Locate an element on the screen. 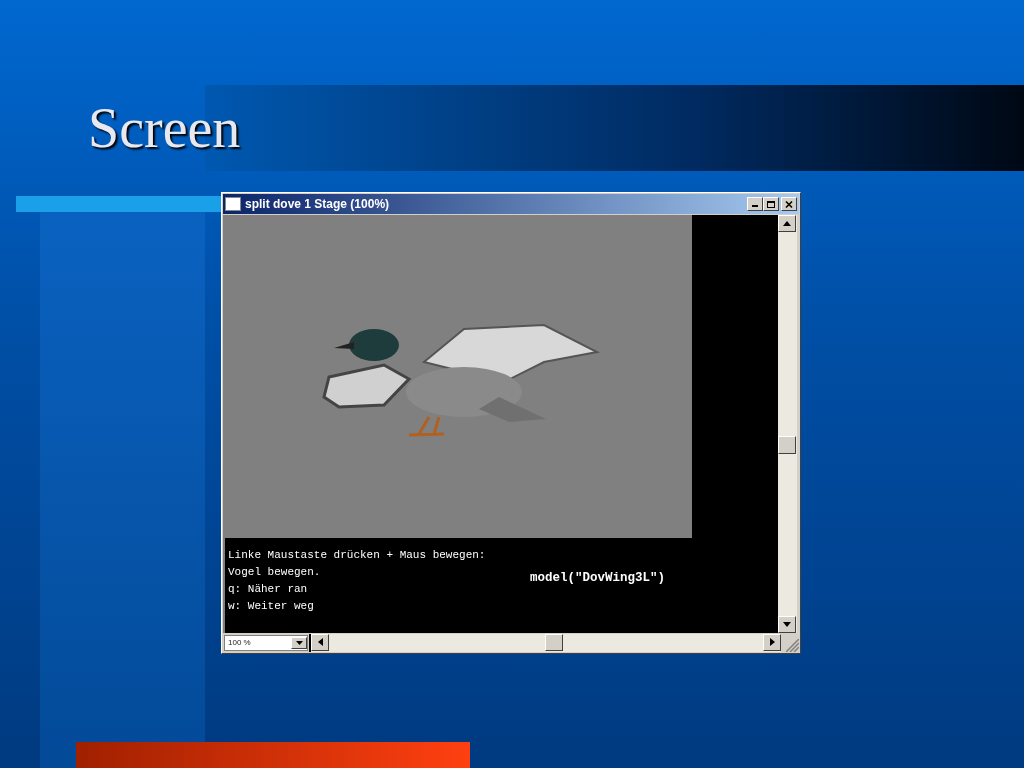 Image resolution: width=1024 pixels, height=768 pixels. window-icon is located at coordinates (233, 204).